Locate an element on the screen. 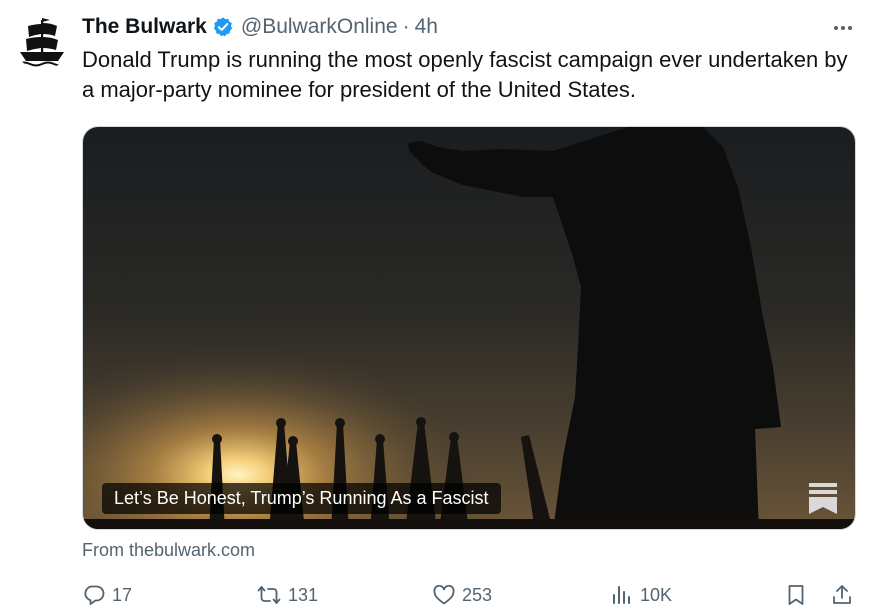 This screenshot has height=612, width=878. bulwark-bookmark-logo-icon is located at coordinates (823, 498).